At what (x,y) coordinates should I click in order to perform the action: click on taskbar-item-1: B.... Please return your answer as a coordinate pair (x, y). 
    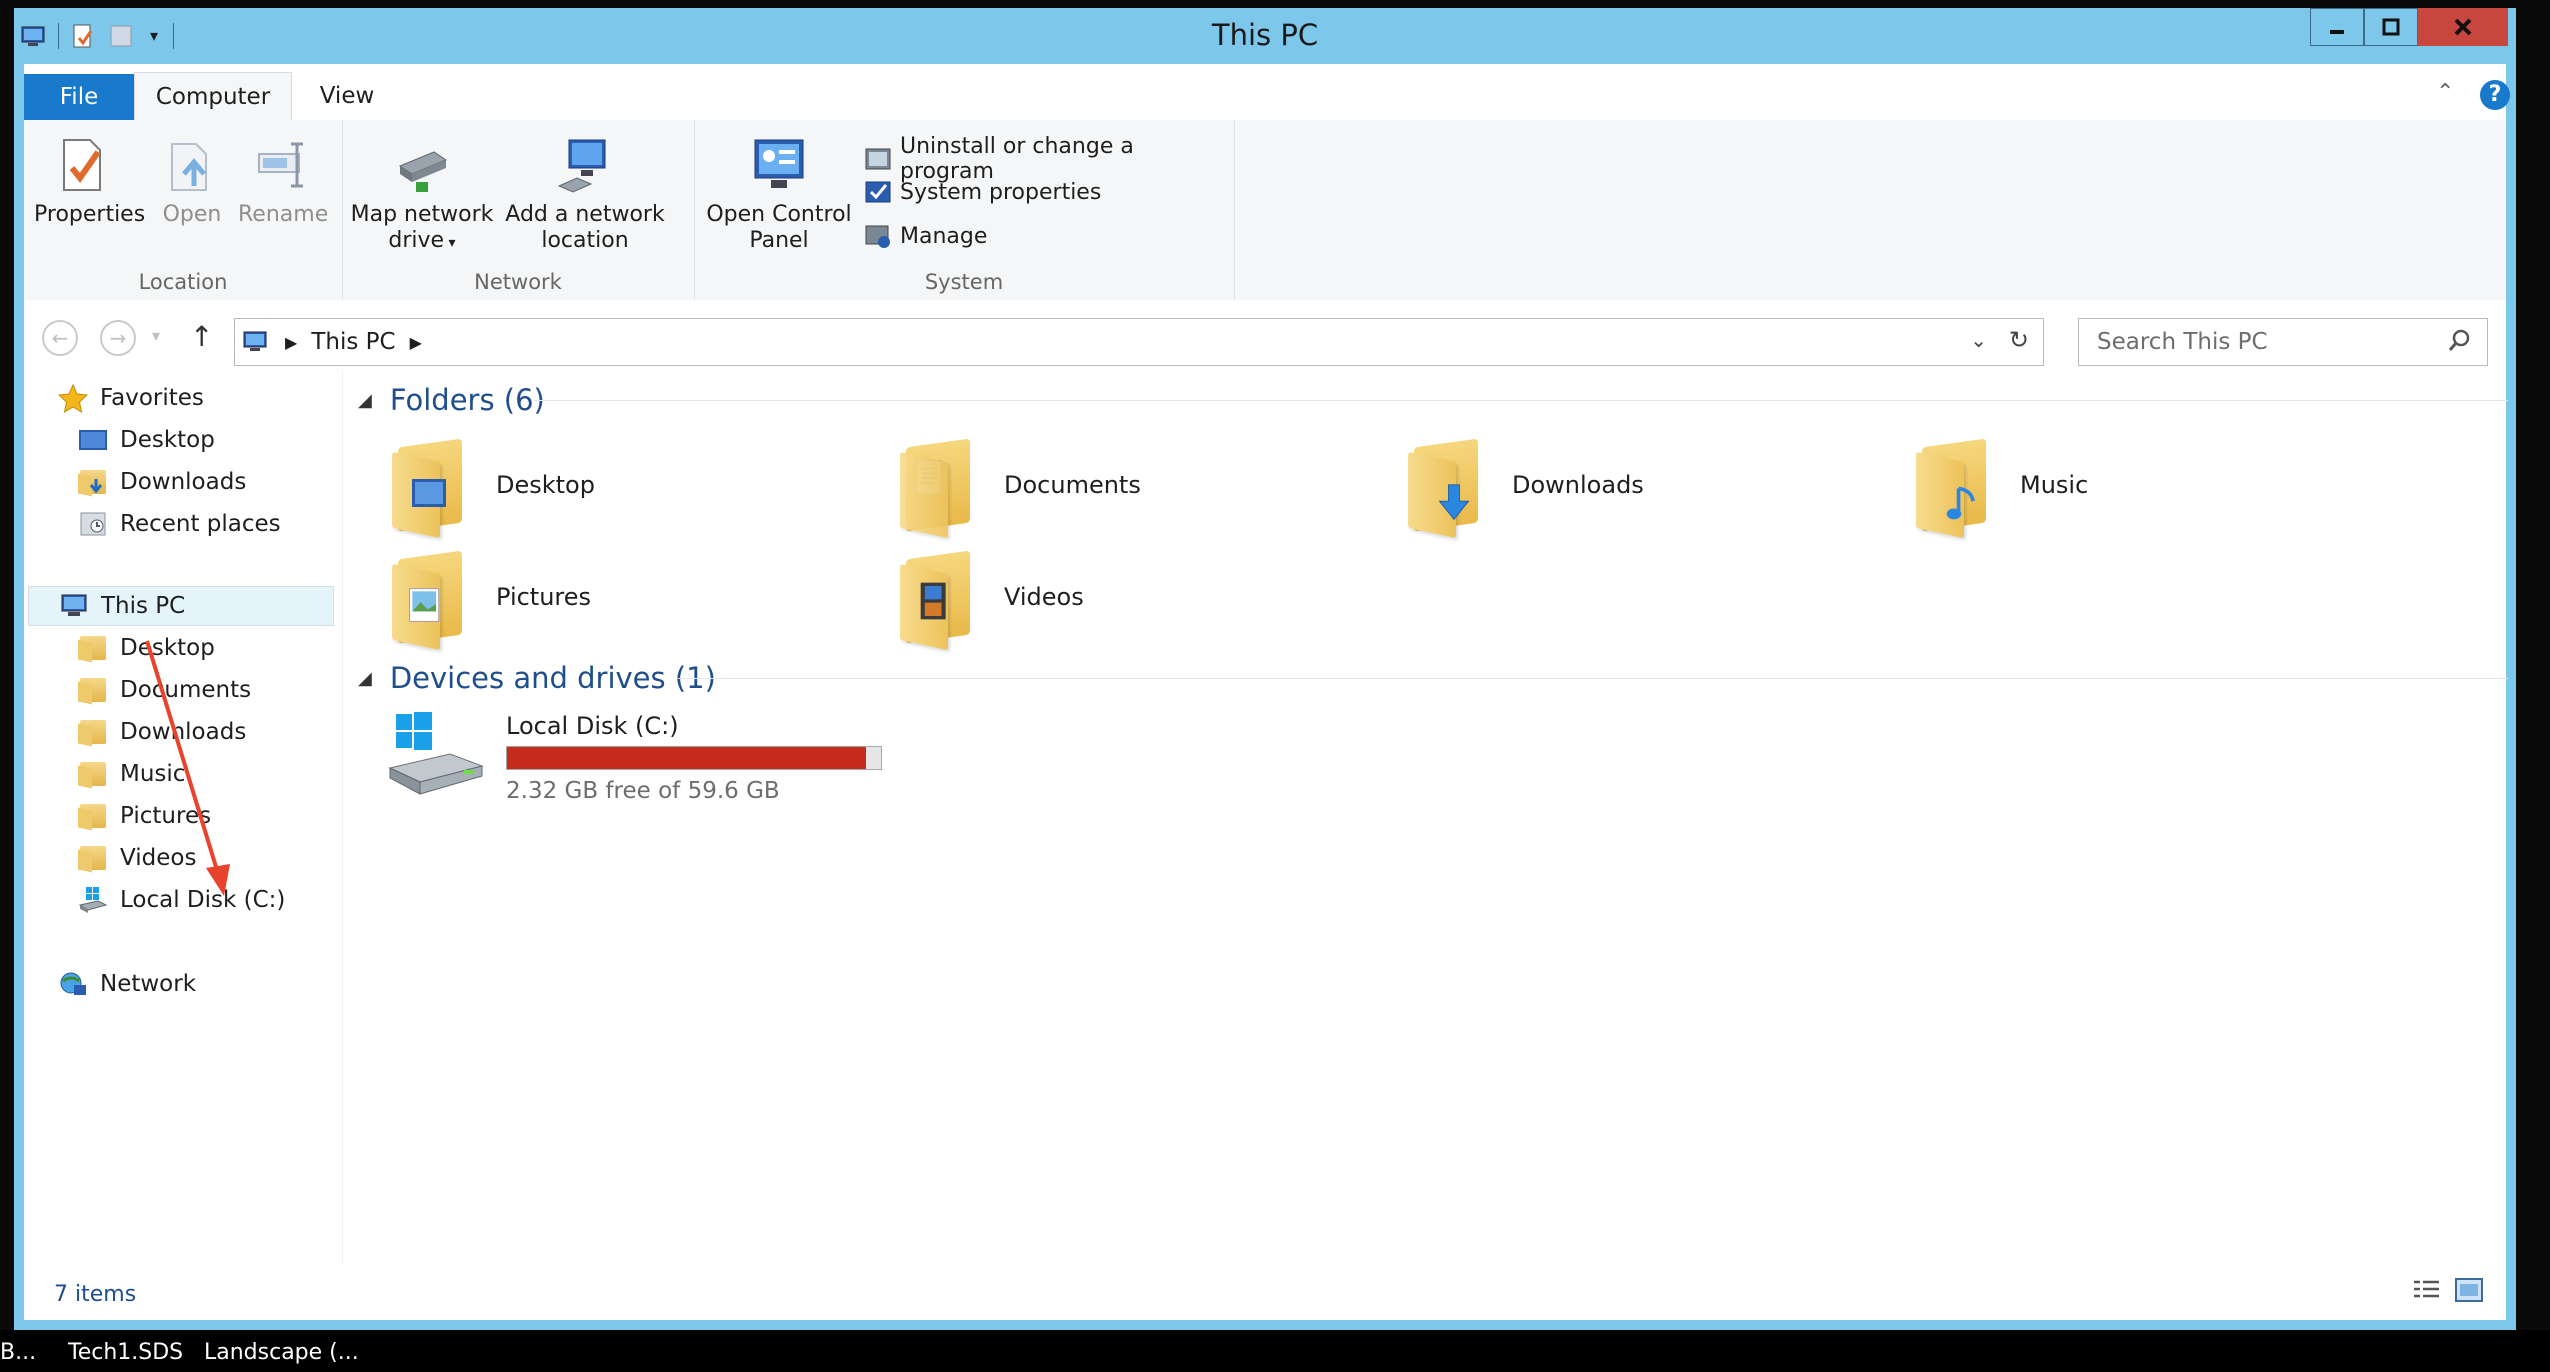
    Looking at the image, I should click on (18, 1352).